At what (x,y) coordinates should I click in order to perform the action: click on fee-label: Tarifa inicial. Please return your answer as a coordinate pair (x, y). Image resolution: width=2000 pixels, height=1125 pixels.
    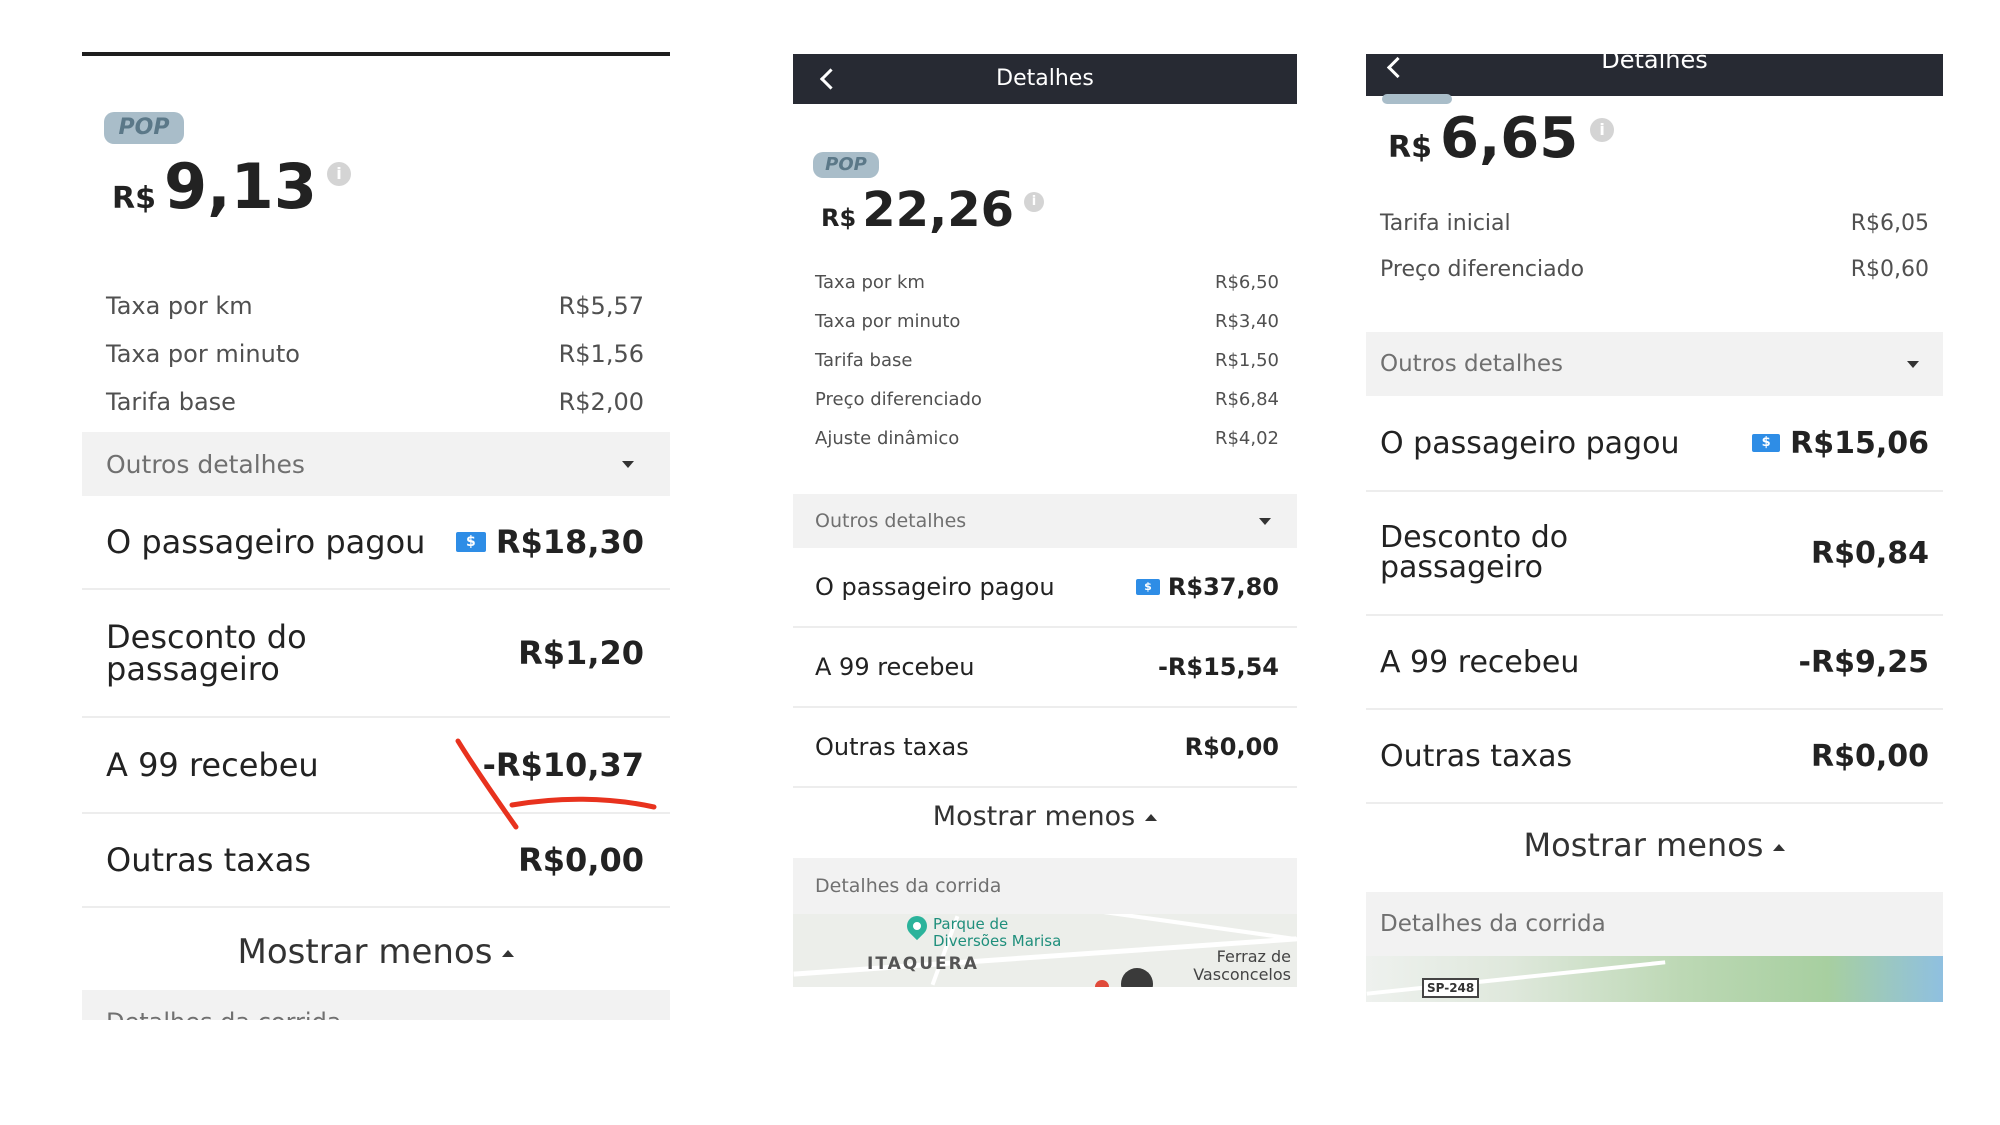
    Looking at the image, I should click on (1445, 223).